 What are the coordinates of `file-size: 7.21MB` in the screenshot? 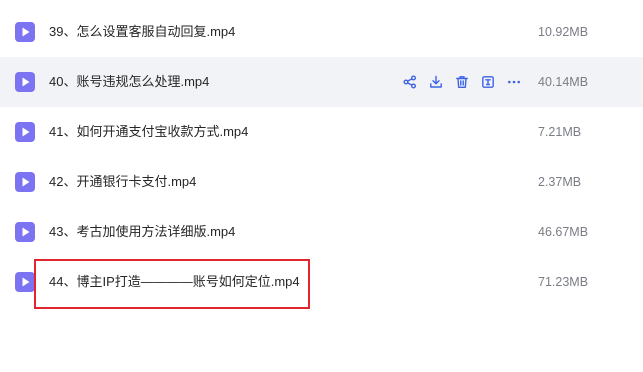 It's located at (560, 132).